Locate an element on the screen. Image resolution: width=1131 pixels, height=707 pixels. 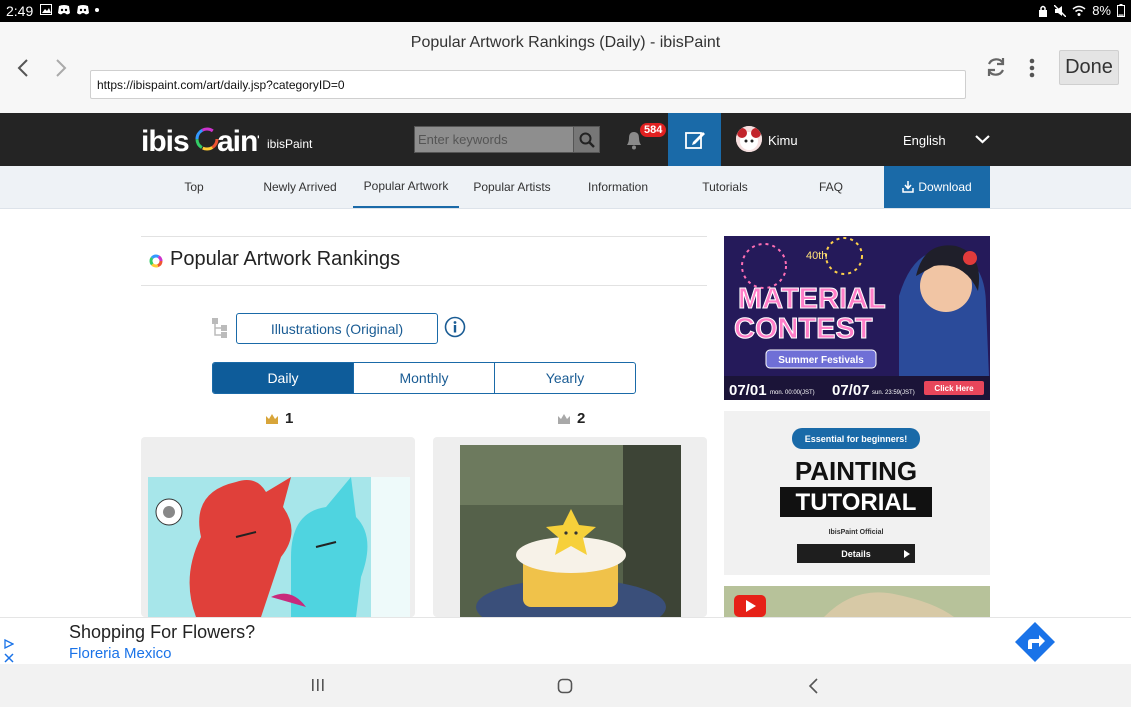
logo-subtitle: ibisPaint is located at coordinates (290, 144).